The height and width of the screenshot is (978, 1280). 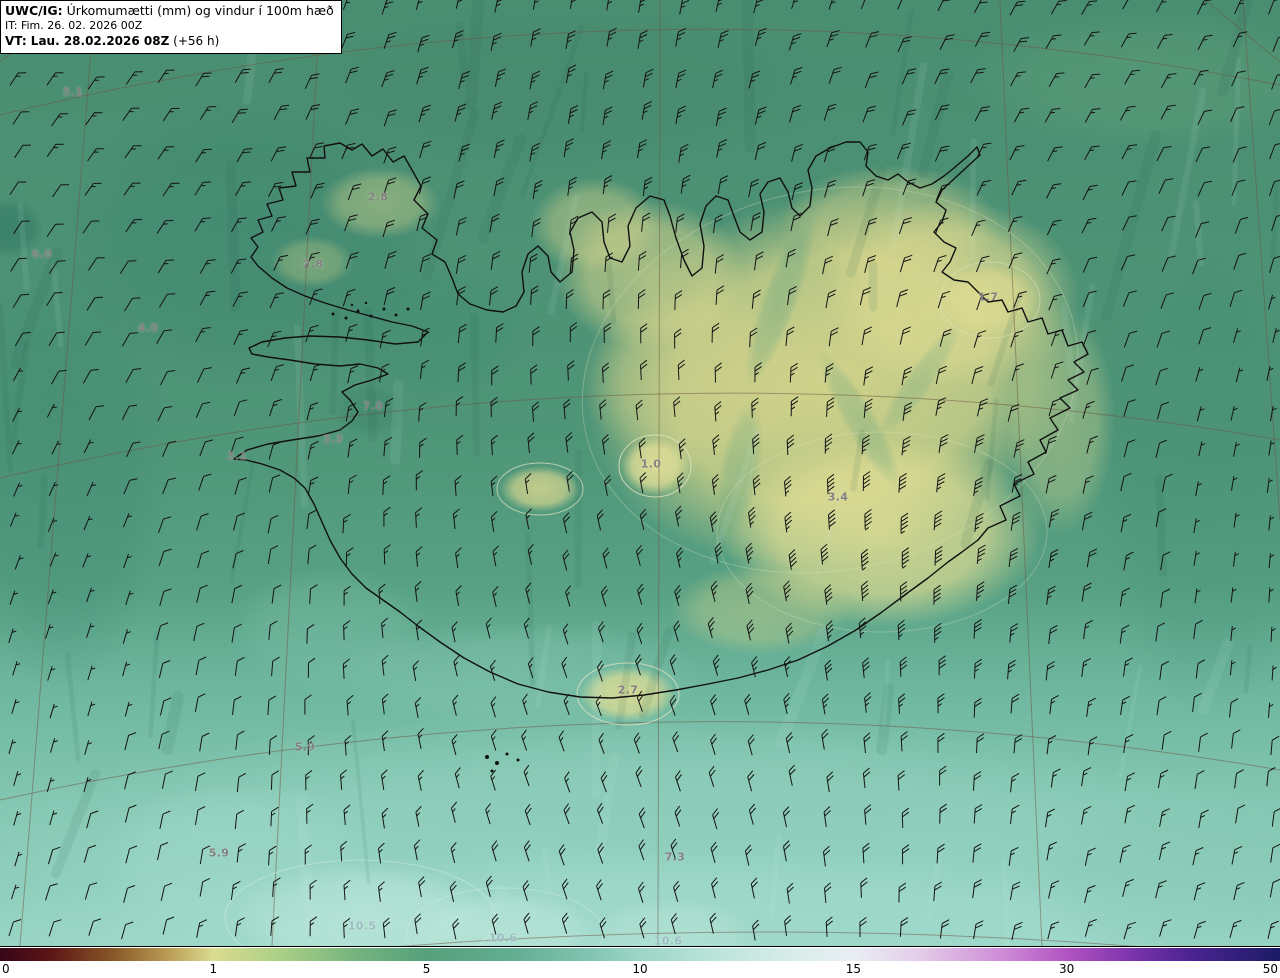 What do you see at coordinates (1066, 969) in the screenshot?
I see `colorbar-tick-30: 30` at bounding box center [1066, 969].